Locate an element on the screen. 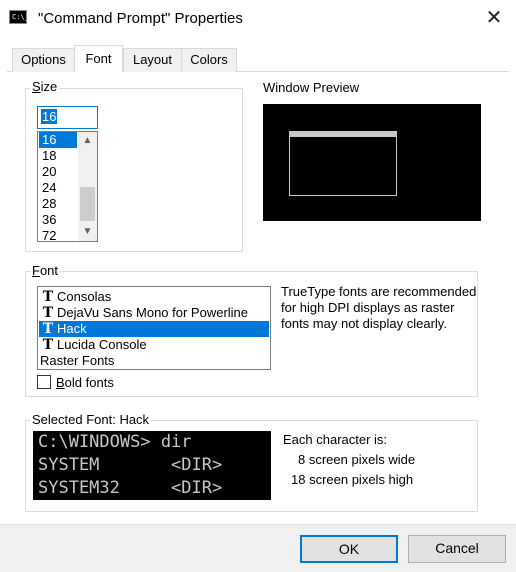 The image size is (516, 572). char-width: 8 screen pixels wide is located at coordinates (357, 459).